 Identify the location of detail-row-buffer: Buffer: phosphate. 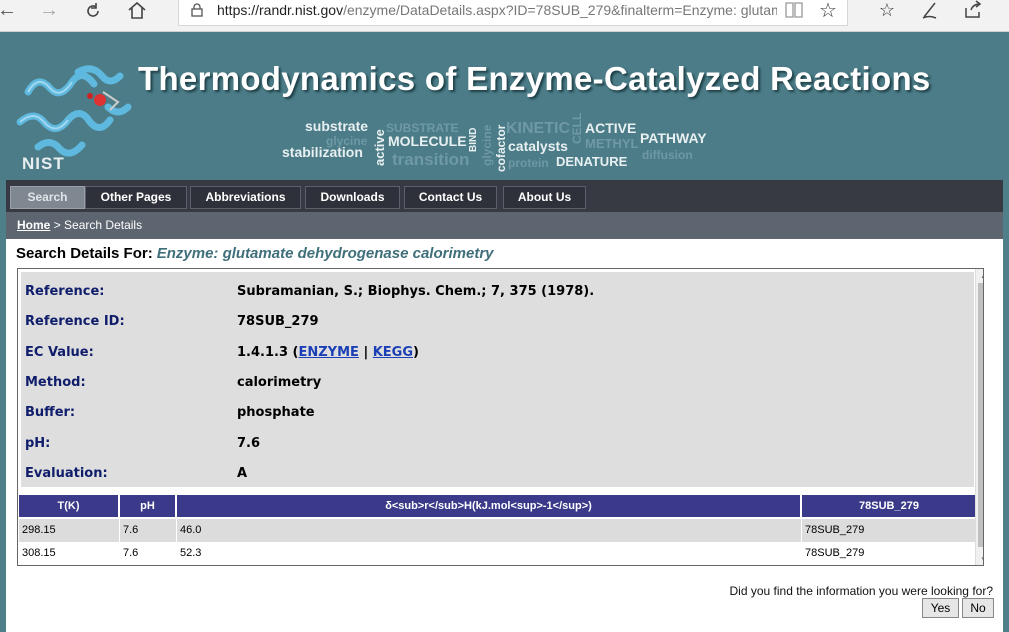
(497, 412).